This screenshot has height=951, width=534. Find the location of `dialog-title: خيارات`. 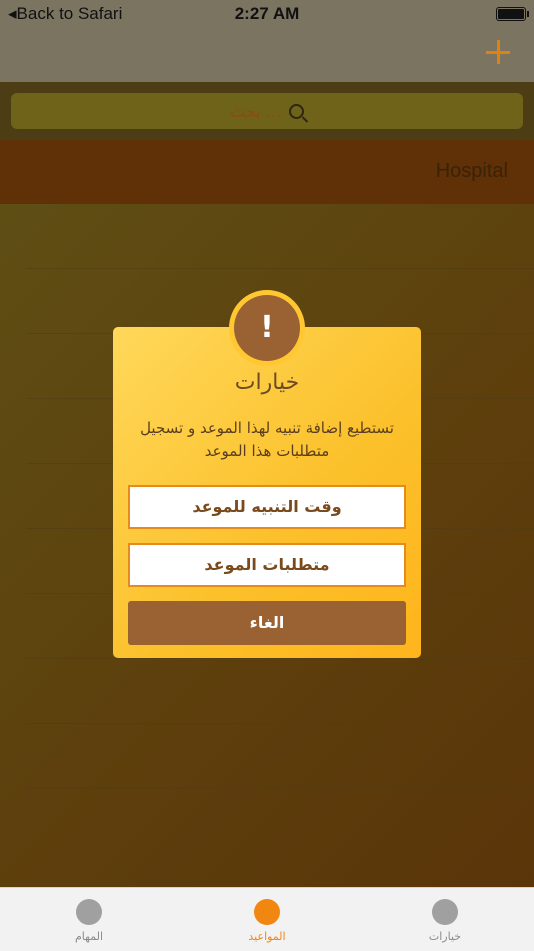

dialog-title: خيارات is located at coordinates (267, 382).